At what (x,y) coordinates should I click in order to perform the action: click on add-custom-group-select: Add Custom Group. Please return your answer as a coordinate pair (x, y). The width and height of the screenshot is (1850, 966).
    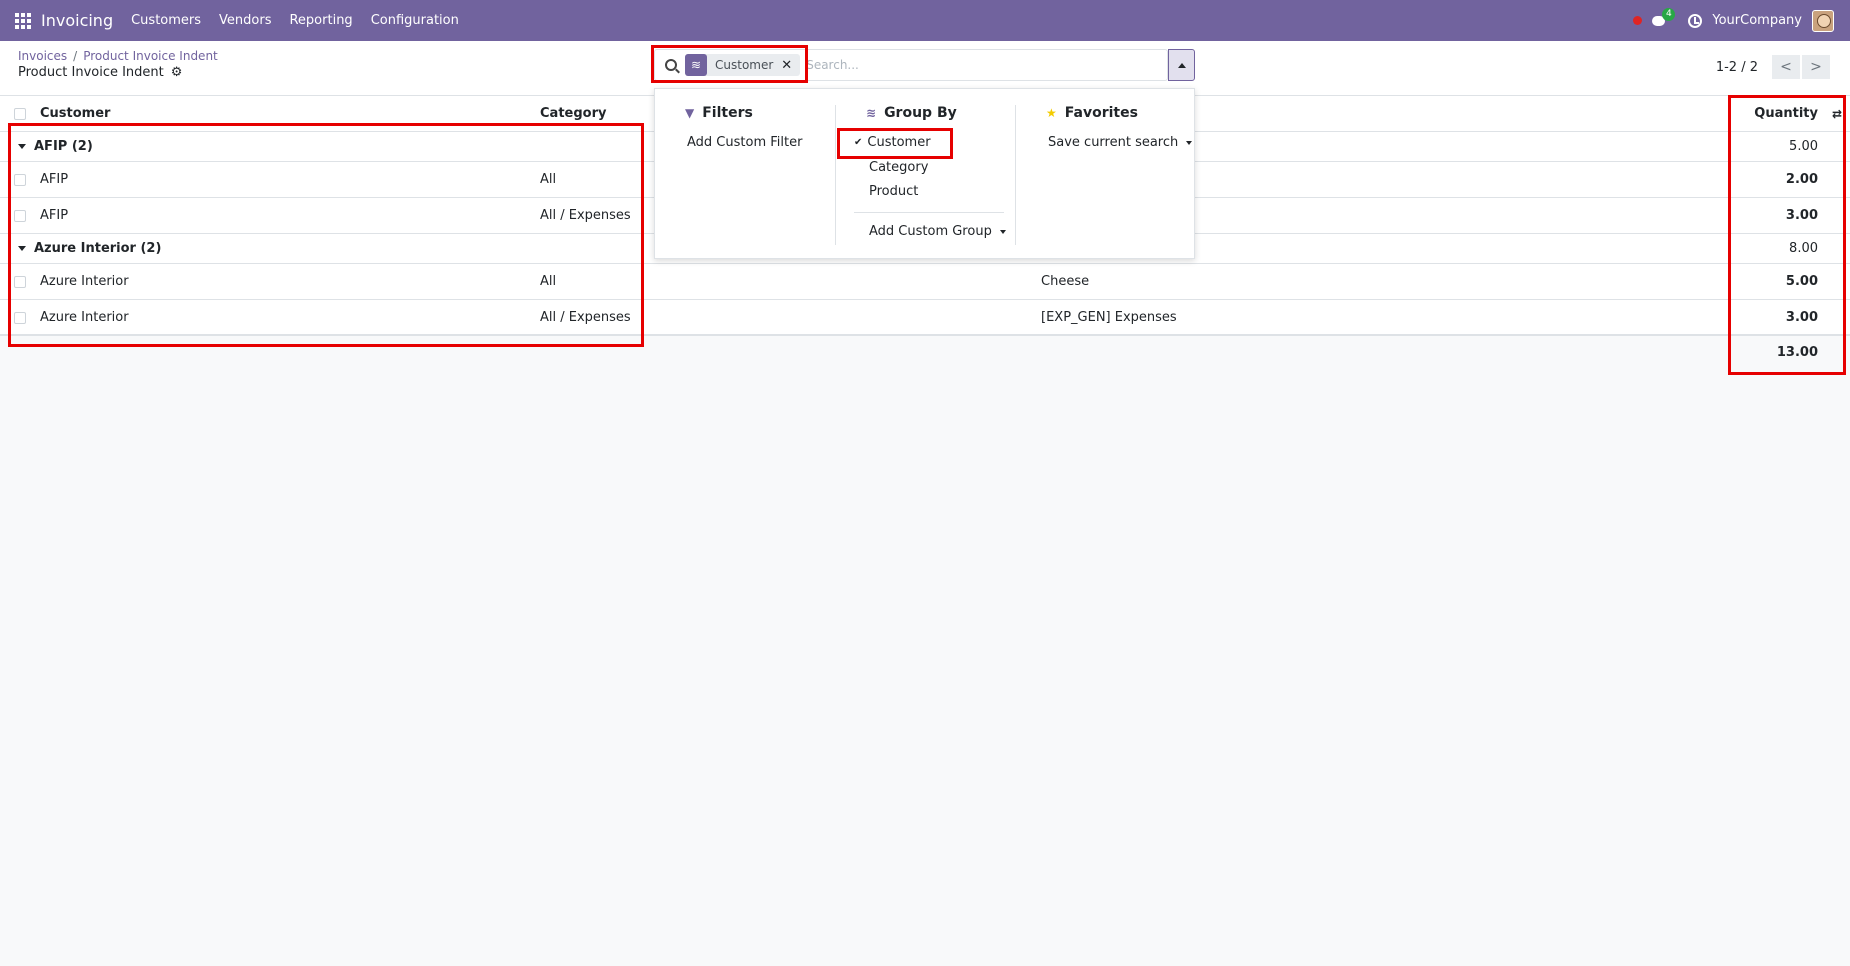
    Looking at the image, I should click on (937, 231).